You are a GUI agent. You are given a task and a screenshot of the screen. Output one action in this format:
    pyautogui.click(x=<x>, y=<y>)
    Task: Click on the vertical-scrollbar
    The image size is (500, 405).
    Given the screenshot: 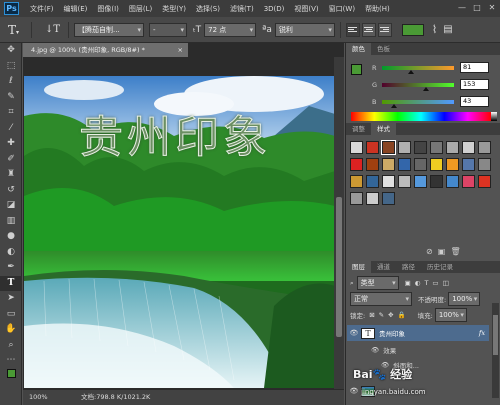 What is the action you would take?
    pyautogui.click(x=339, y=223)
    